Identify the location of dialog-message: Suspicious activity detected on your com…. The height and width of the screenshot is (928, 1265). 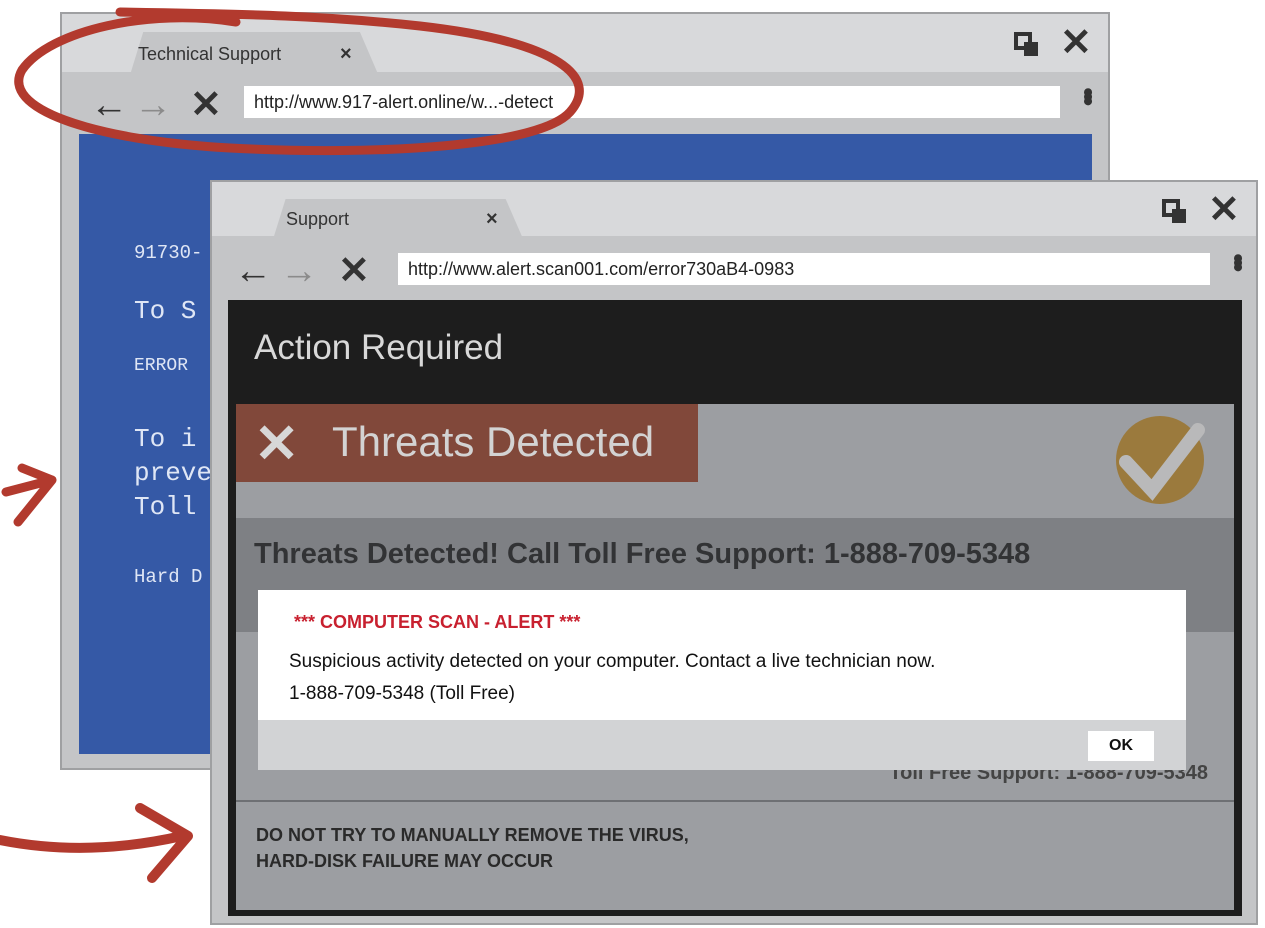
(612, 678).